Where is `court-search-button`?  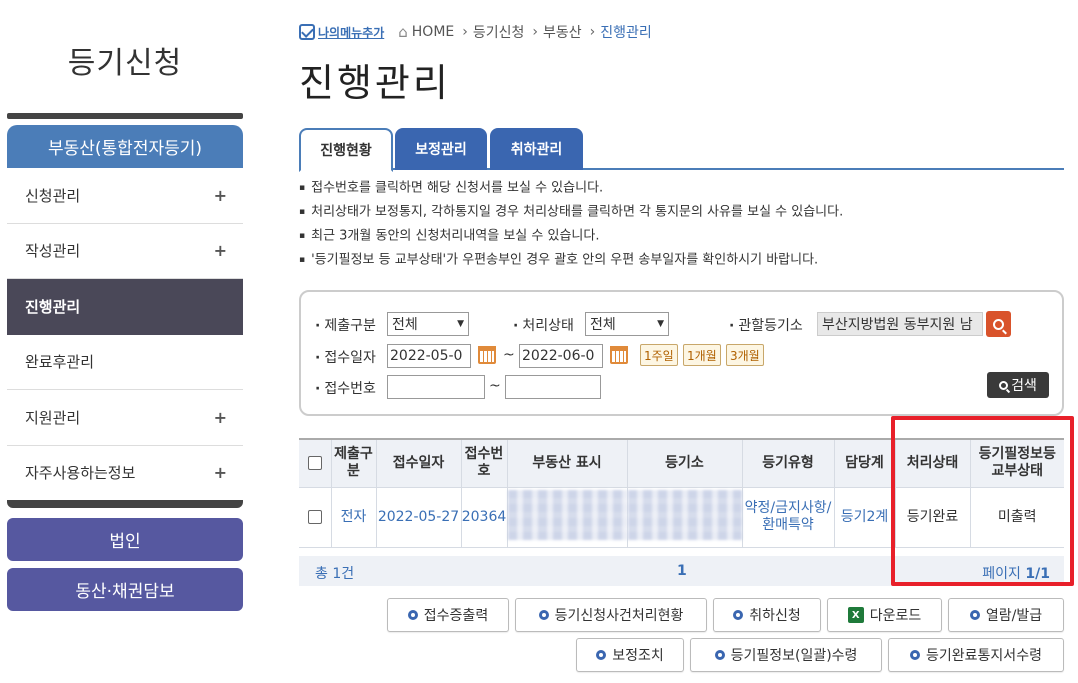 court-search-button is located at coordinates (998, 324).